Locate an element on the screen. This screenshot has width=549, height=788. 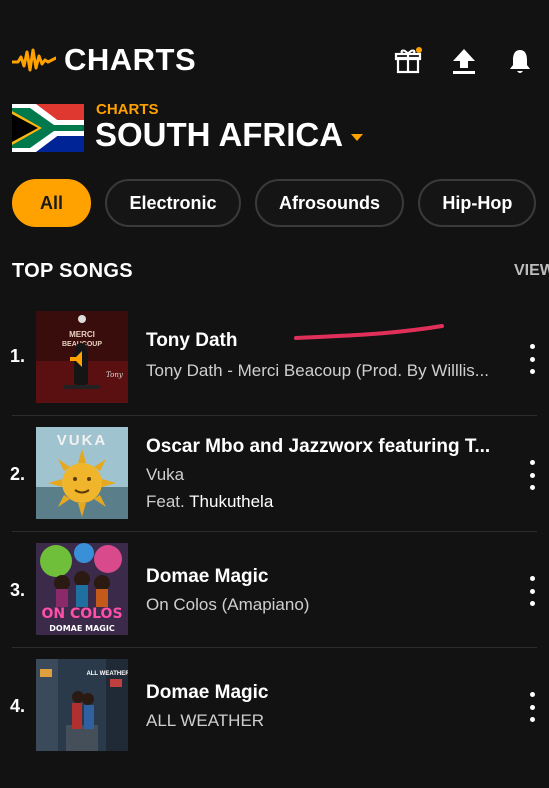
upload-icon is located at coordinates (464, 61).